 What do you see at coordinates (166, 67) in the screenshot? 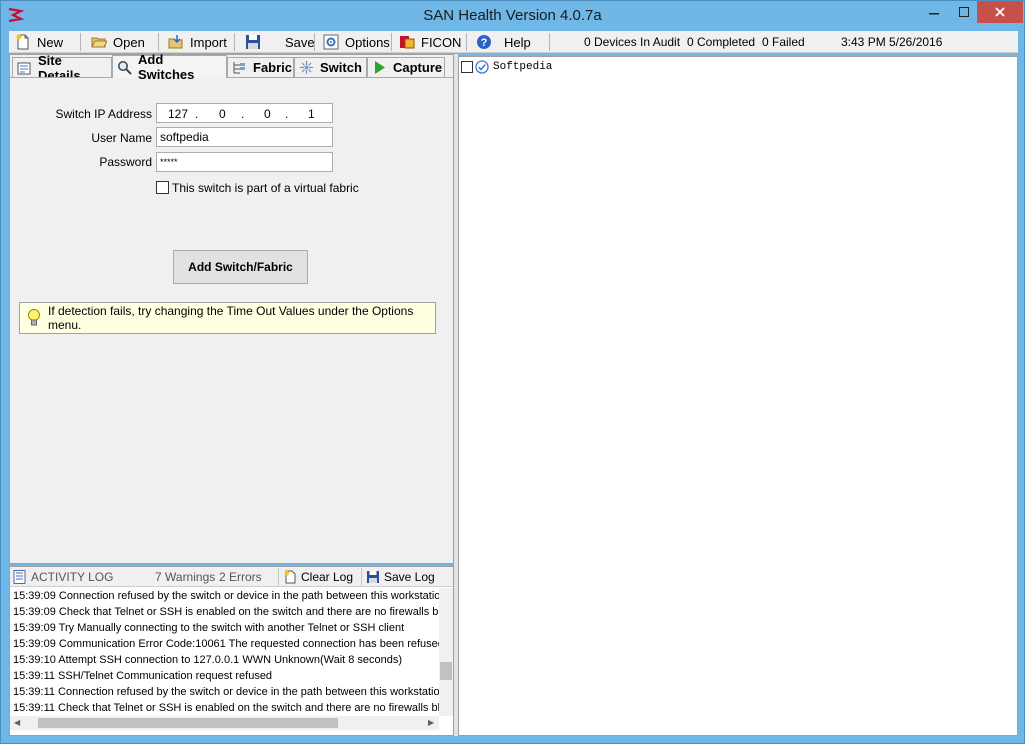
I see `tab-label: Add Switches` at bounding box center [166, 67].